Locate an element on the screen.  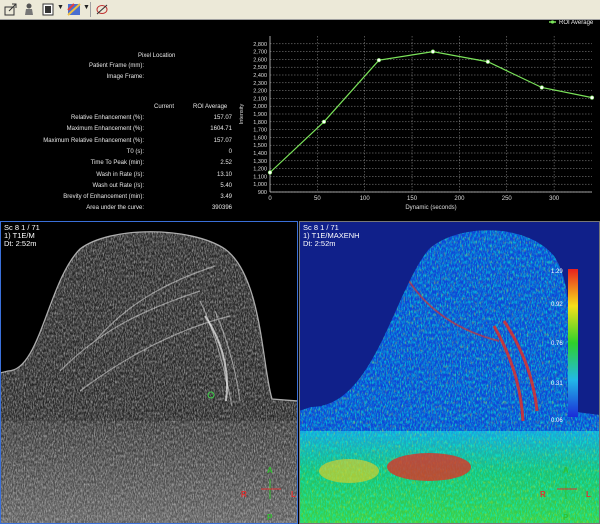
legend-marker is located at coordinates (552, 22).